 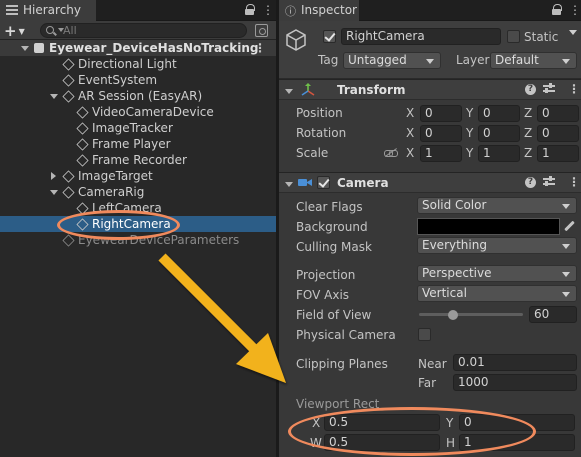 I want to click on tree-item: EventSystem, so click(x=138, y=80).